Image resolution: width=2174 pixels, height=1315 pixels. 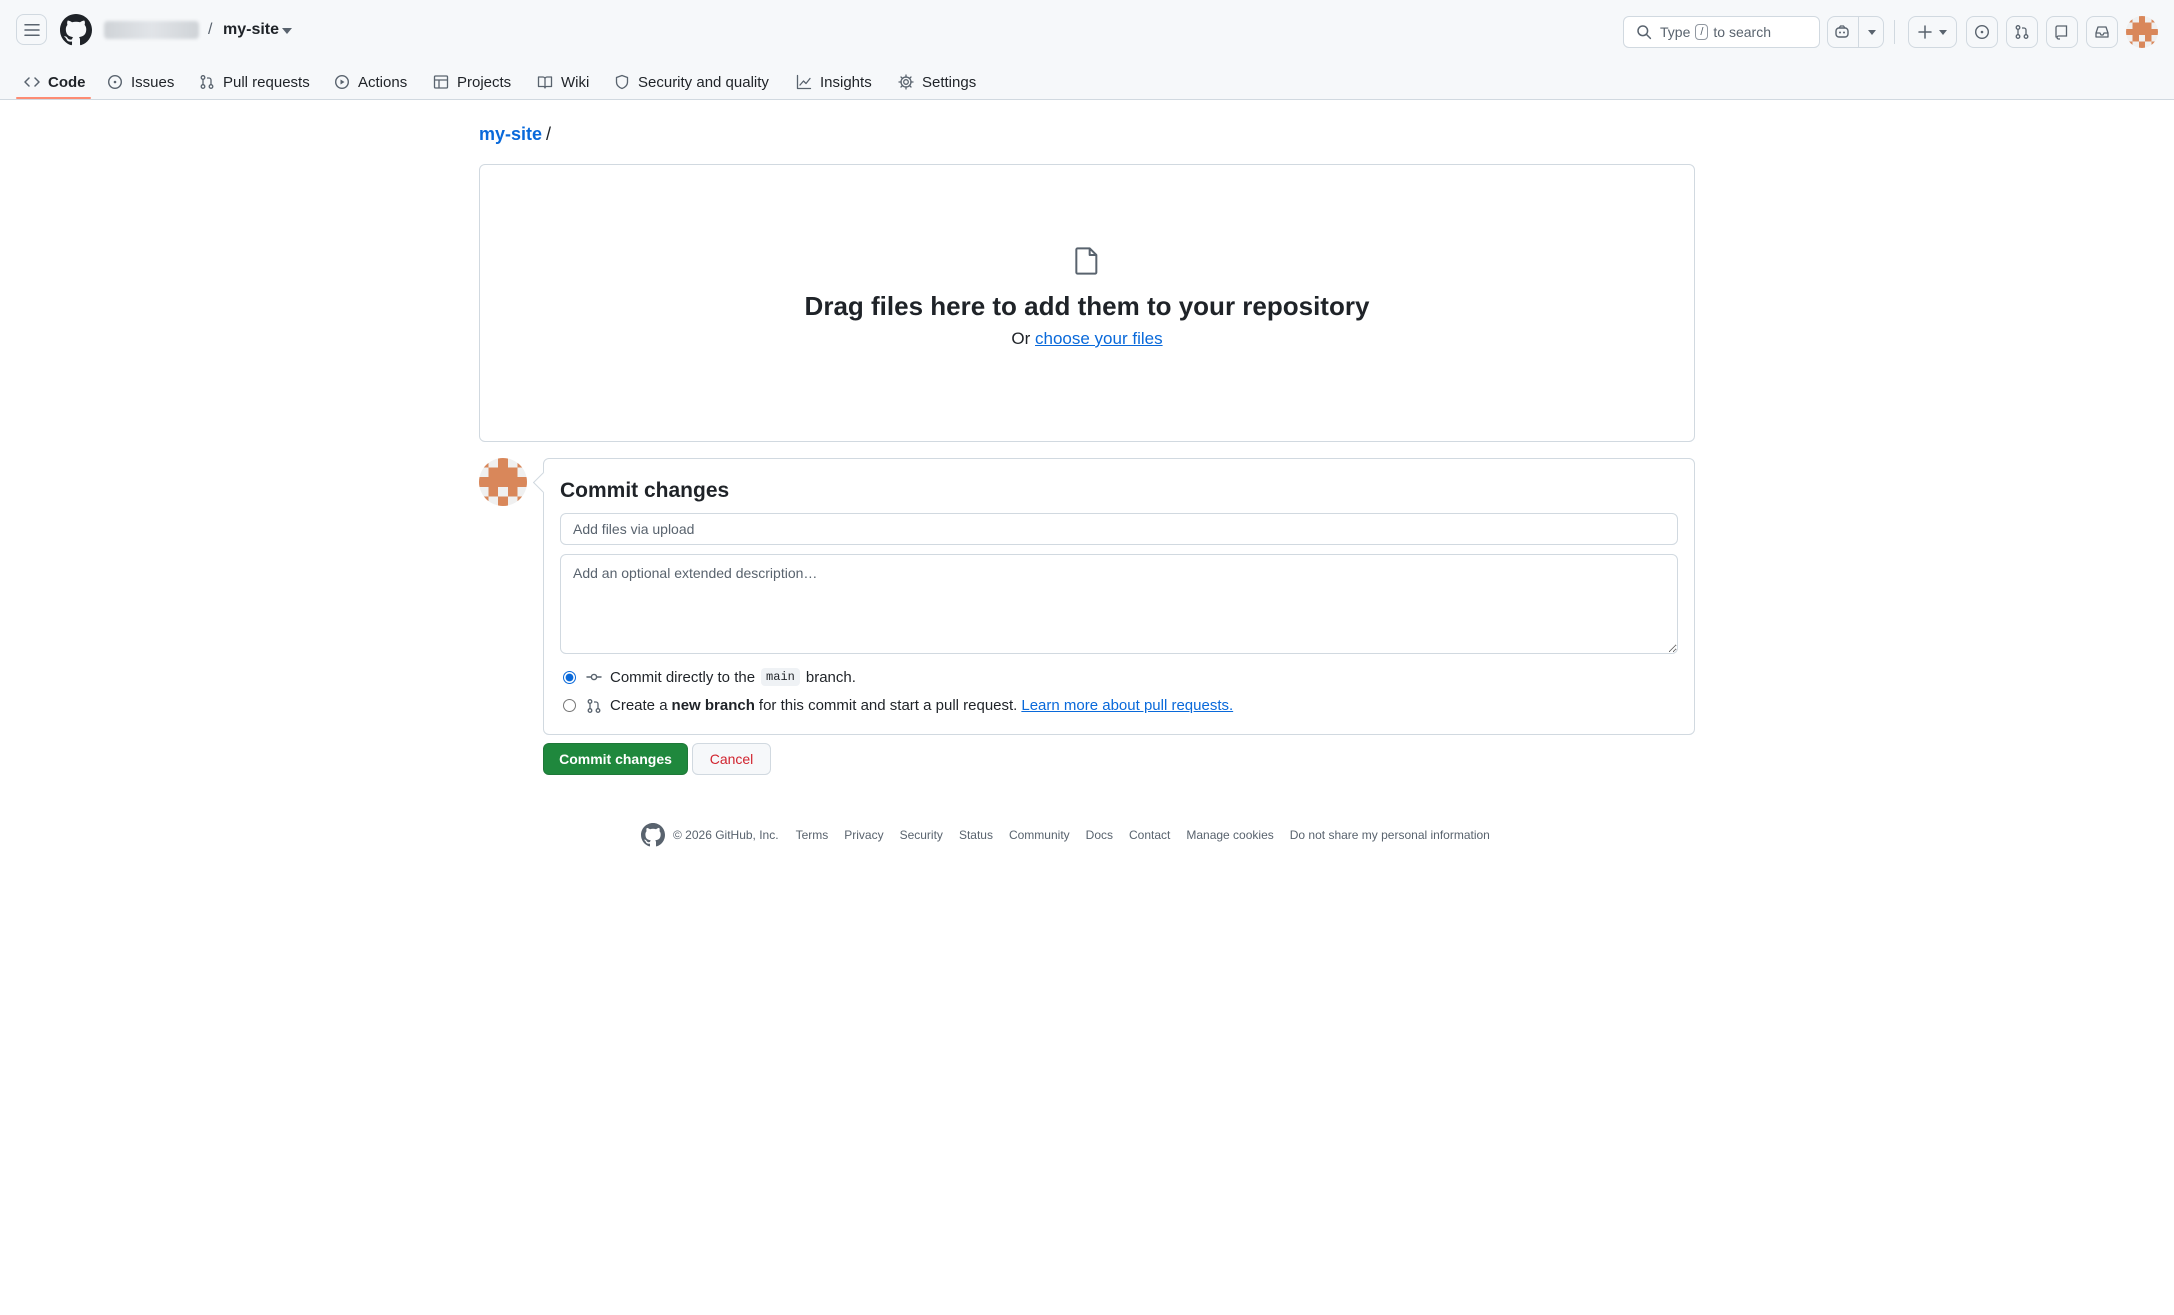 What do you see at coordinates (863, 835) in the screenshot?
I see `footer-link-privacy: Privacy` at bounding box center [863, 835].